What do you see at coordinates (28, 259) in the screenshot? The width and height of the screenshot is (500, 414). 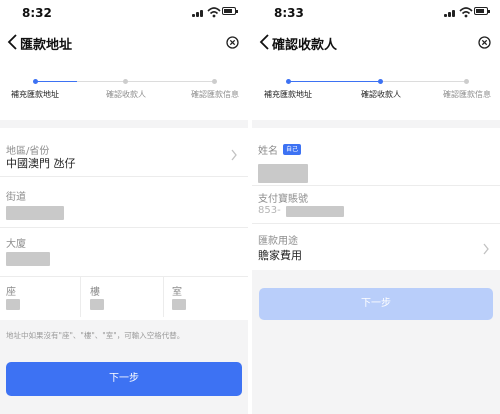 I see `building-input` at bounding box center [28, 259].